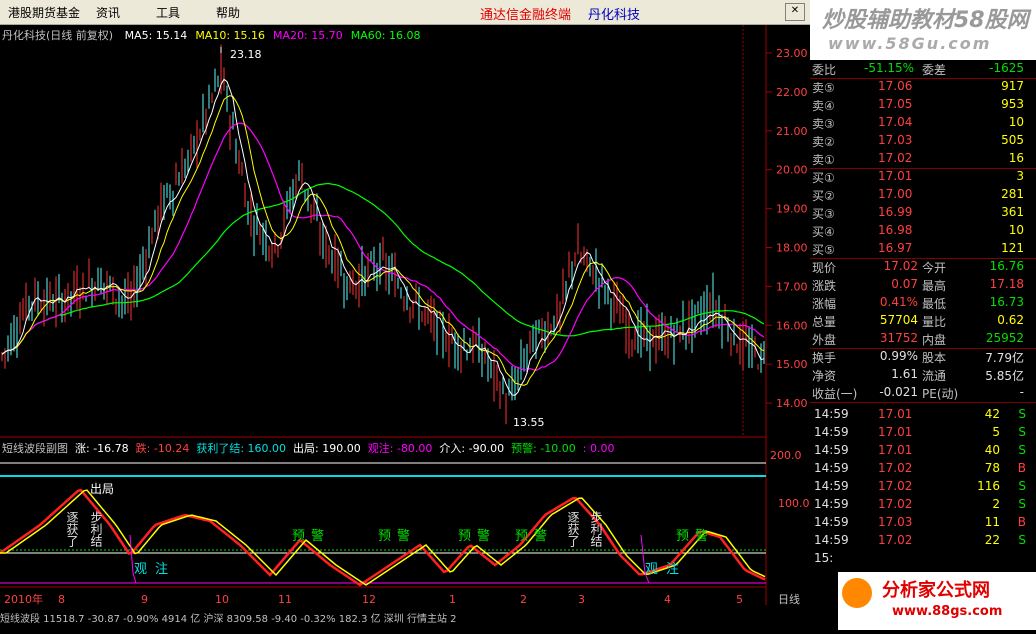 Image resolution: width=1036 pixels, height=634 pixels. Describe the element at coordinates (923, 159) in the screenshot. I see `sell-row: 卖① 17.02 16` at that location.